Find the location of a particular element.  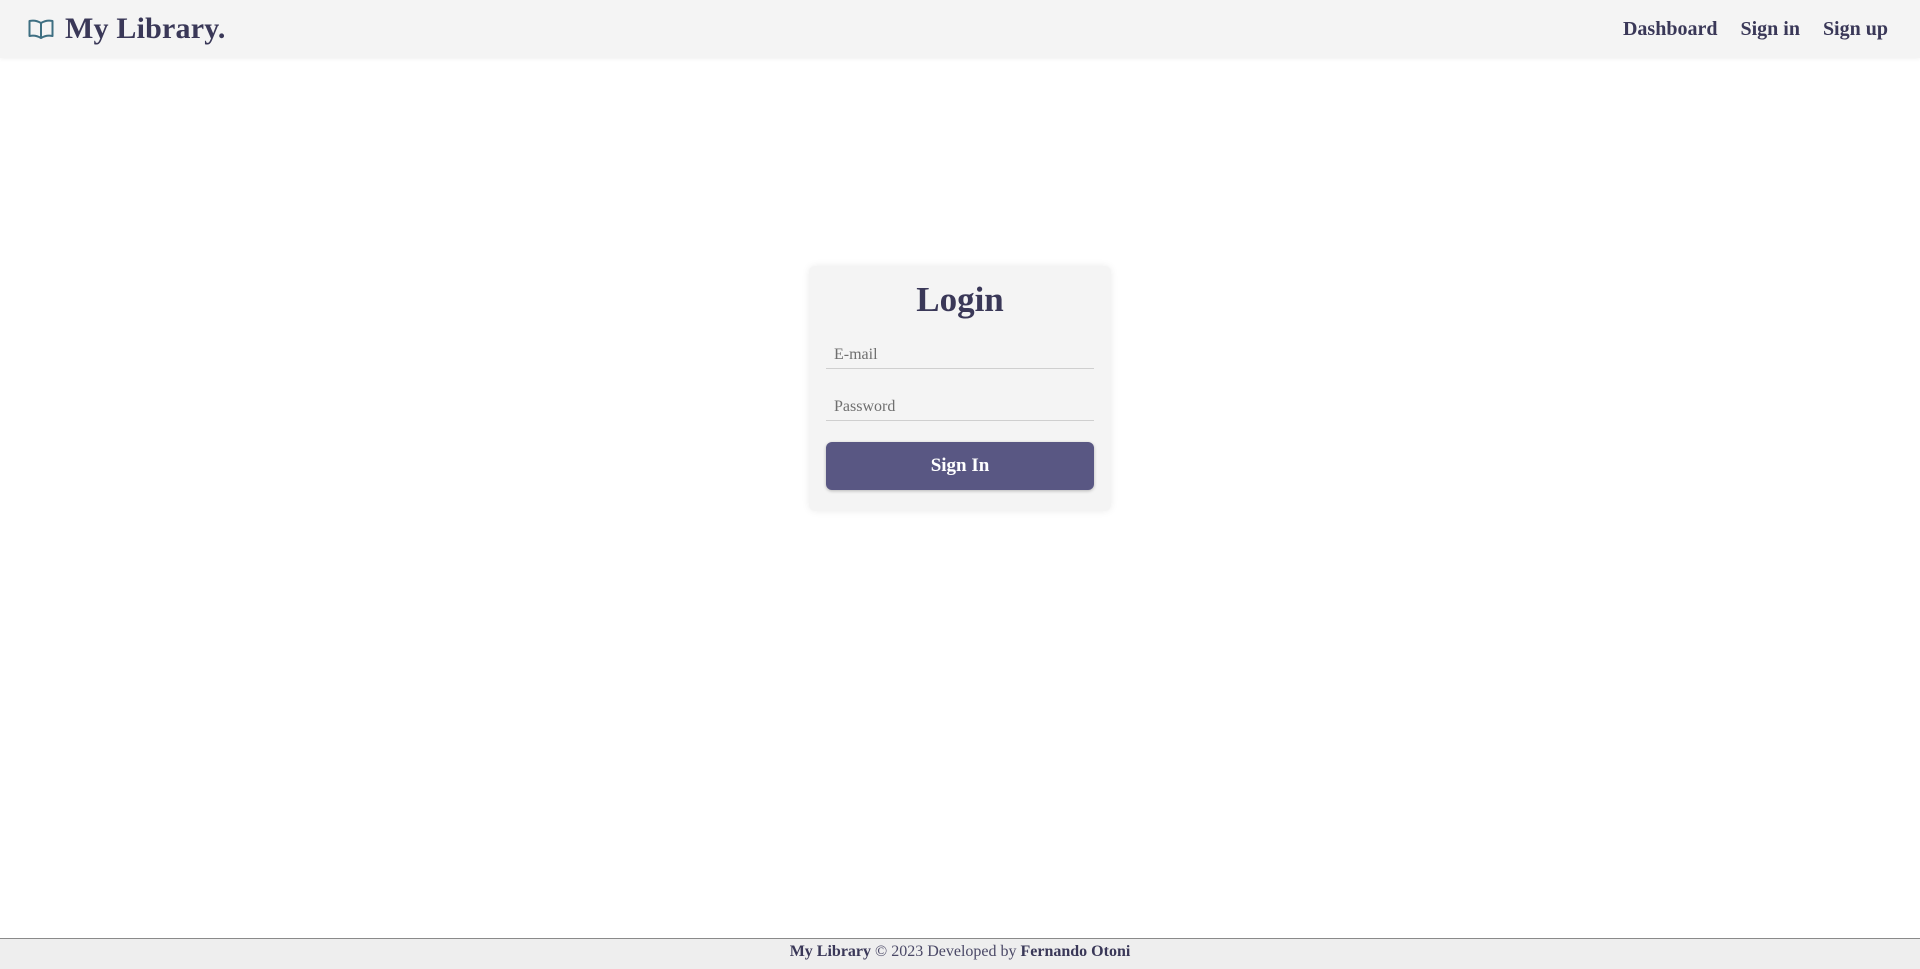

sign-in-button: Sign In is located at coordinates (960, 466).